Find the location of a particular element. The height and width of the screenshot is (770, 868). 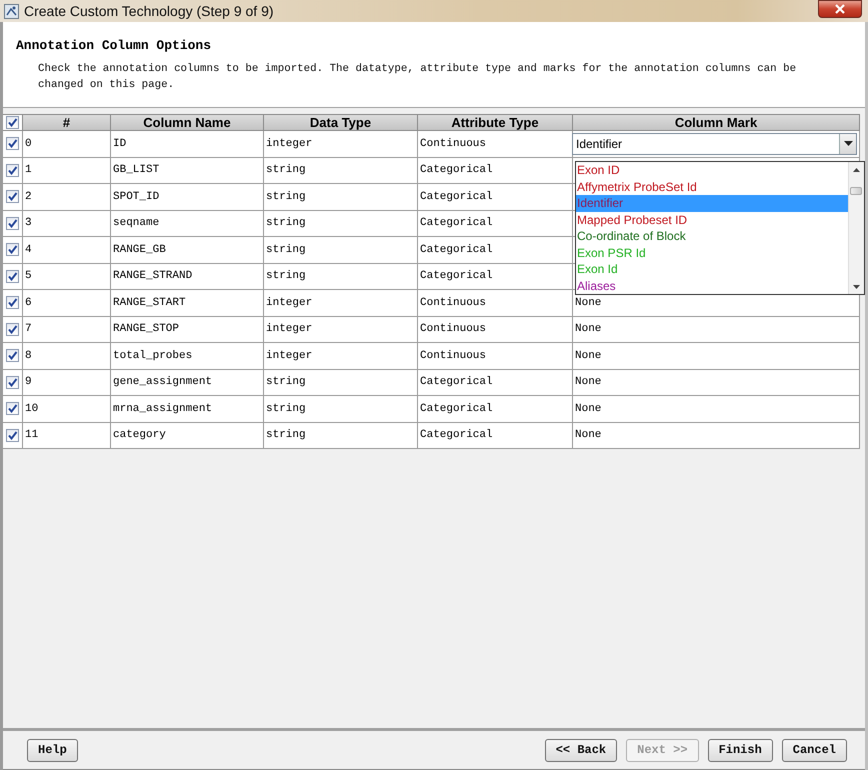

close-button is located at coordinates (840, 9).